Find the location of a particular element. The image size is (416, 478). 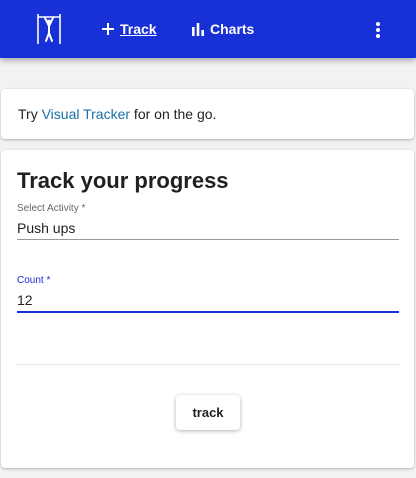

nav-charts: Charts is located at coordinates (222, 29).